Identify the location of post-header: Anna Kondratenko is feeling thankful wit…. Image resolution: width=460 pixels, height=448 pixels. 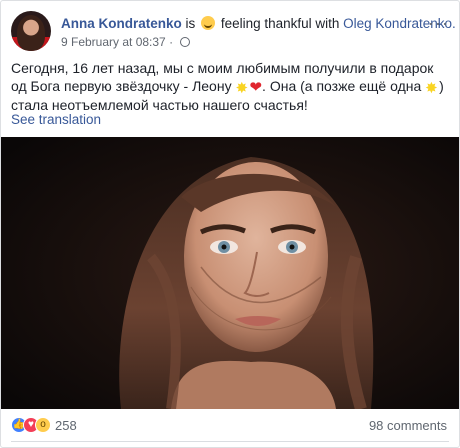
(233, 31).